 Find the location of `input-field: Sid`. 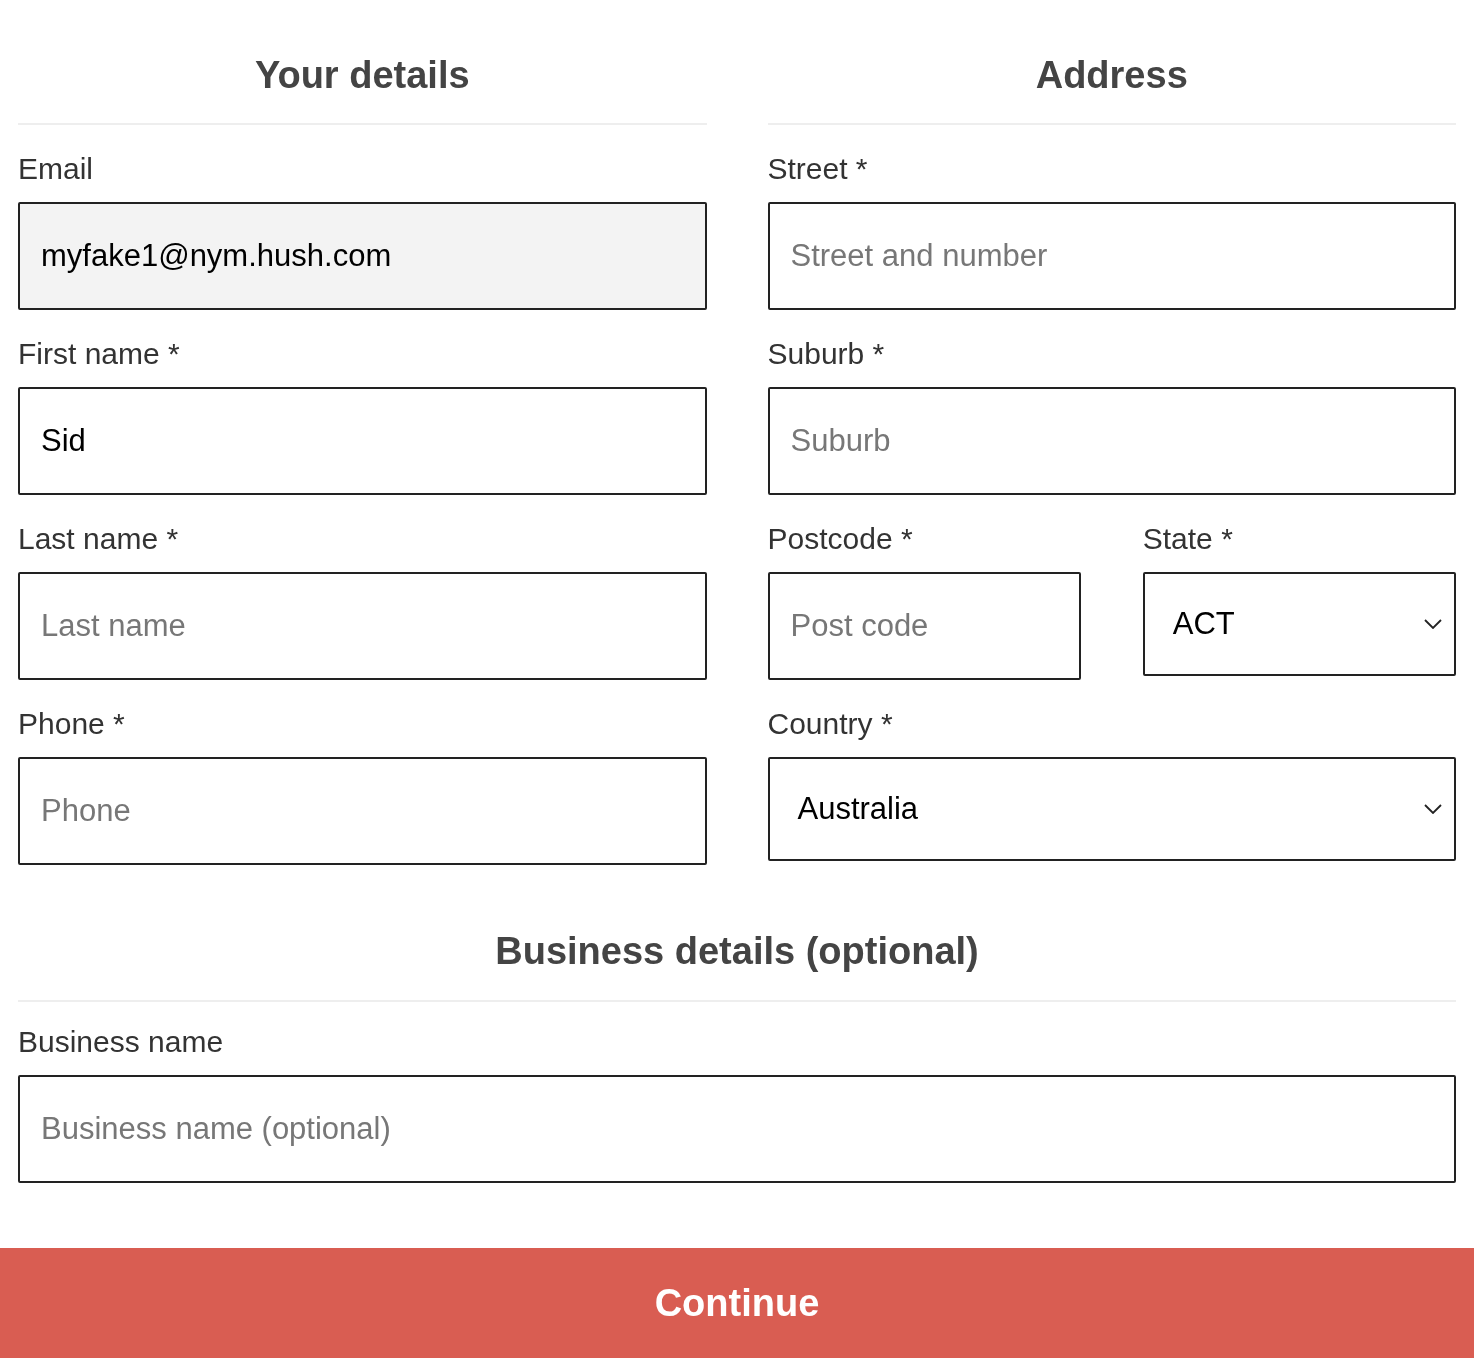

input-field: Sid is located at coordinates (362, 441).